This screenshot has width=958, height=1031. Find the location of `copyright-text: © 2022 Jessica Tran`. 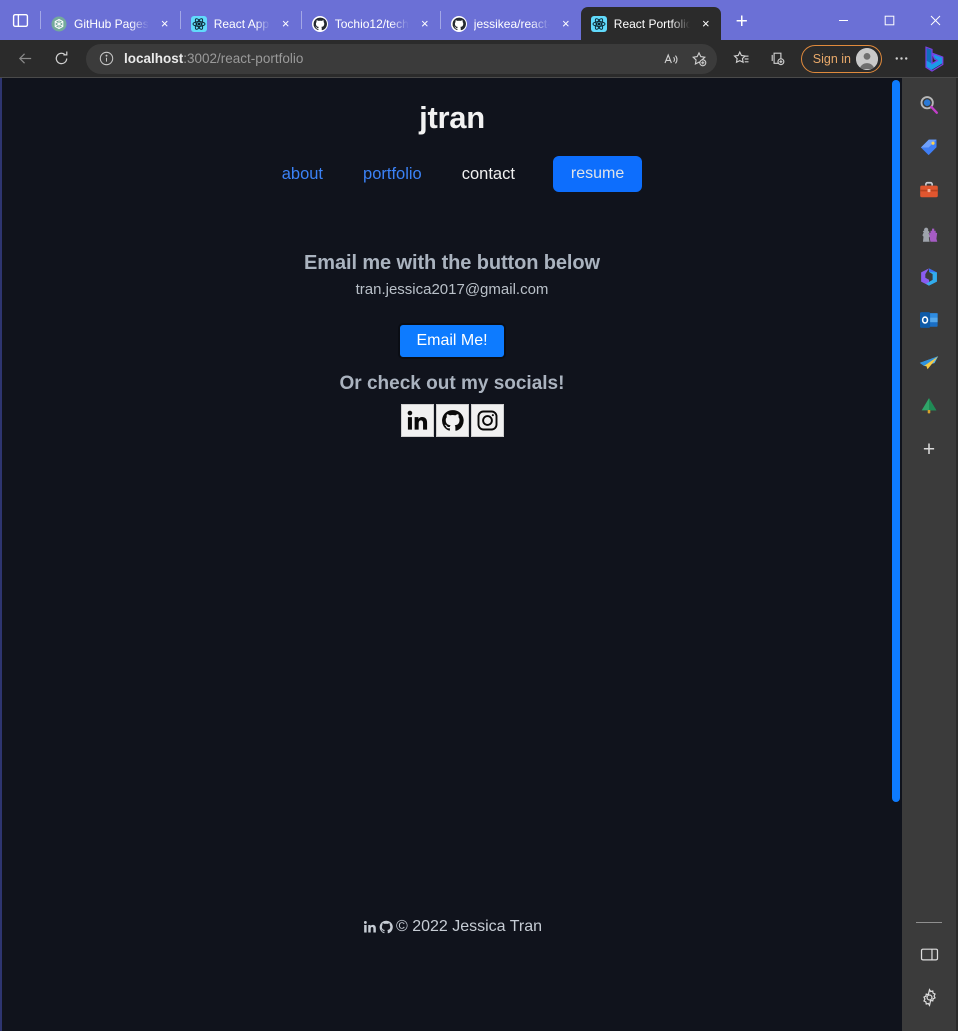

copyright-text: © 2022 Jessica Tran is located at coordinates (469, 926).